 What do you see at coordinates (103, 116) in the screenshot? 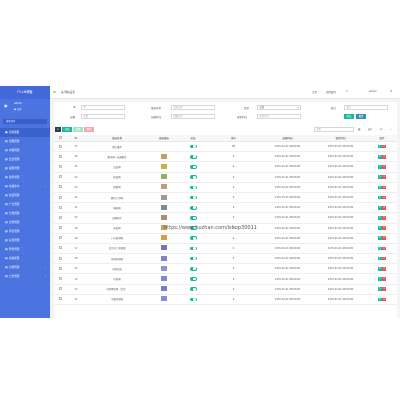
I see `filter-weigh-input: 权重` at bounding box center [103, 116].